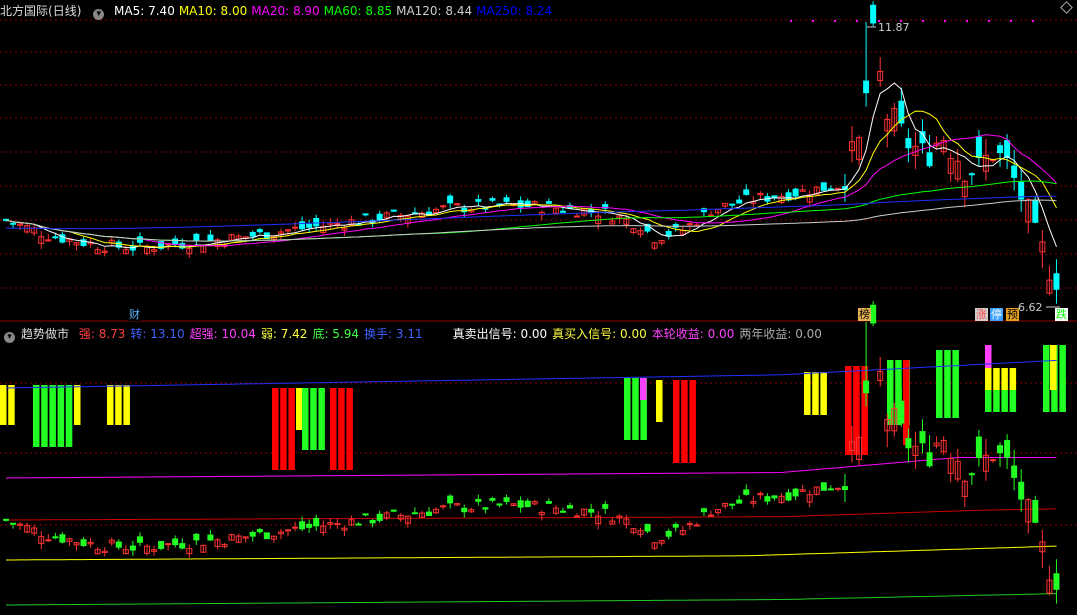 The image size is (1077, 615). What do you see at coordinates (134, 314) in the screenshot?
I see `event-tag-0: 财` at bounding box center [134, 314].